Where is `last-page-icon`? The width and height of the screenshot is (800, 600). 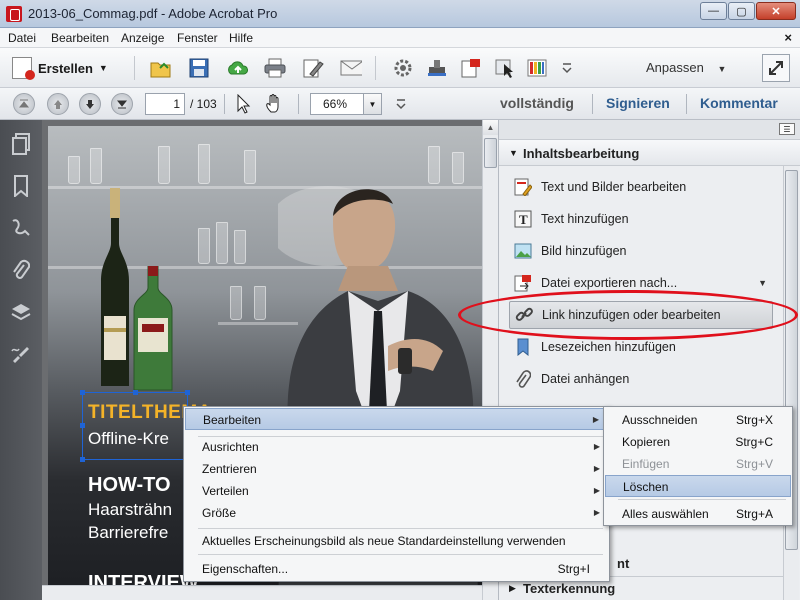
last-page-icon is located at coordinates (122, 104).